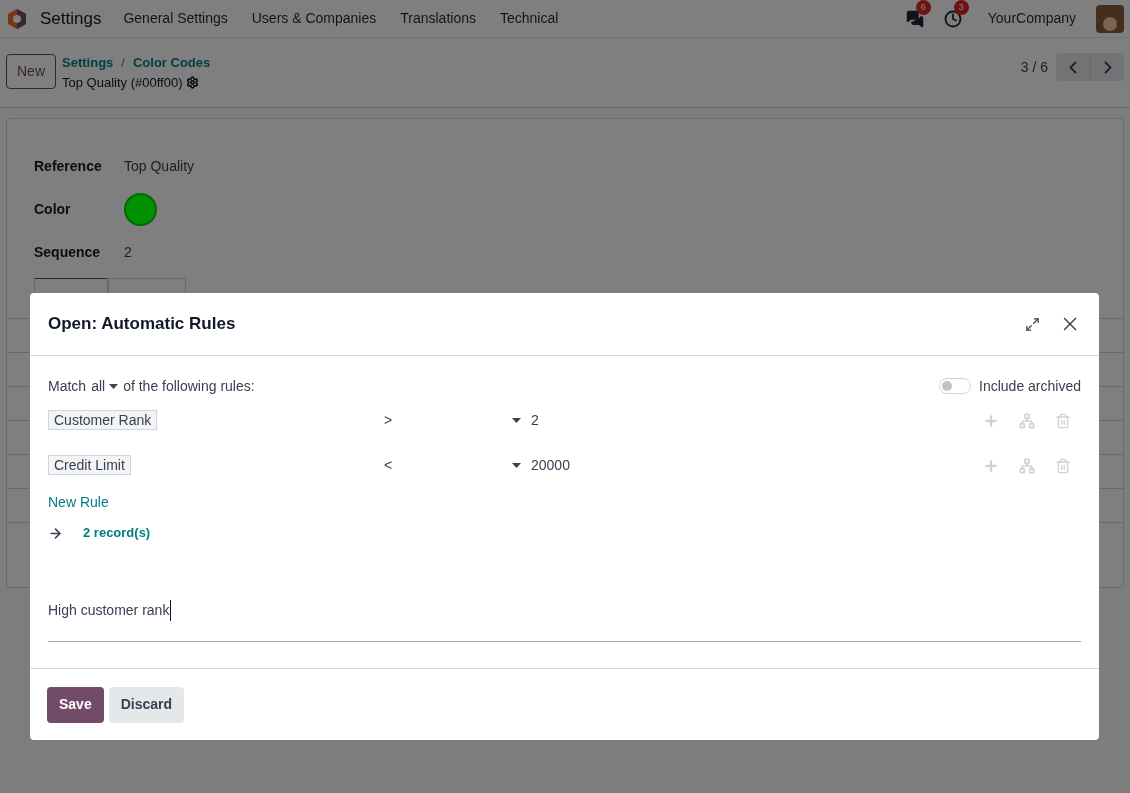 Image resolution: width=1130 pixels, height=793 pixels. What do you see at coordinates (140, 209) in the screenshot?
I see `color-swatch` at bounding box center [140, 209].